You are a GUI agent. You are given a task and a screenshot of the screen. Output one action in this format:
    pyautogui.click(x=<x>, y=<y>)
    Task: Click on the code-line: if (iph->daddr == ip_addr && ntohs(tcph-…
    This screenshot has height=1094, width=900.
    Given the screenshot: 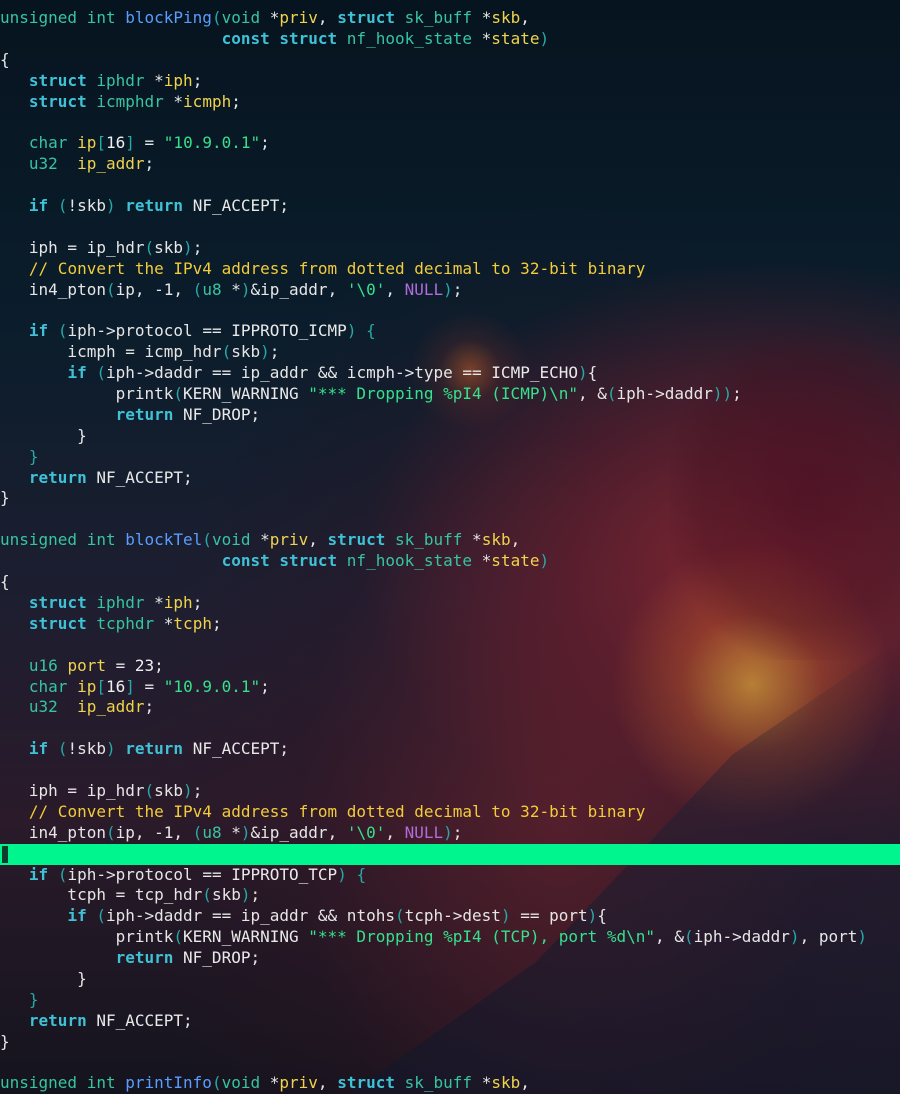 What is the action you would take?
    pyautogui.click(x=450, y=916)
    